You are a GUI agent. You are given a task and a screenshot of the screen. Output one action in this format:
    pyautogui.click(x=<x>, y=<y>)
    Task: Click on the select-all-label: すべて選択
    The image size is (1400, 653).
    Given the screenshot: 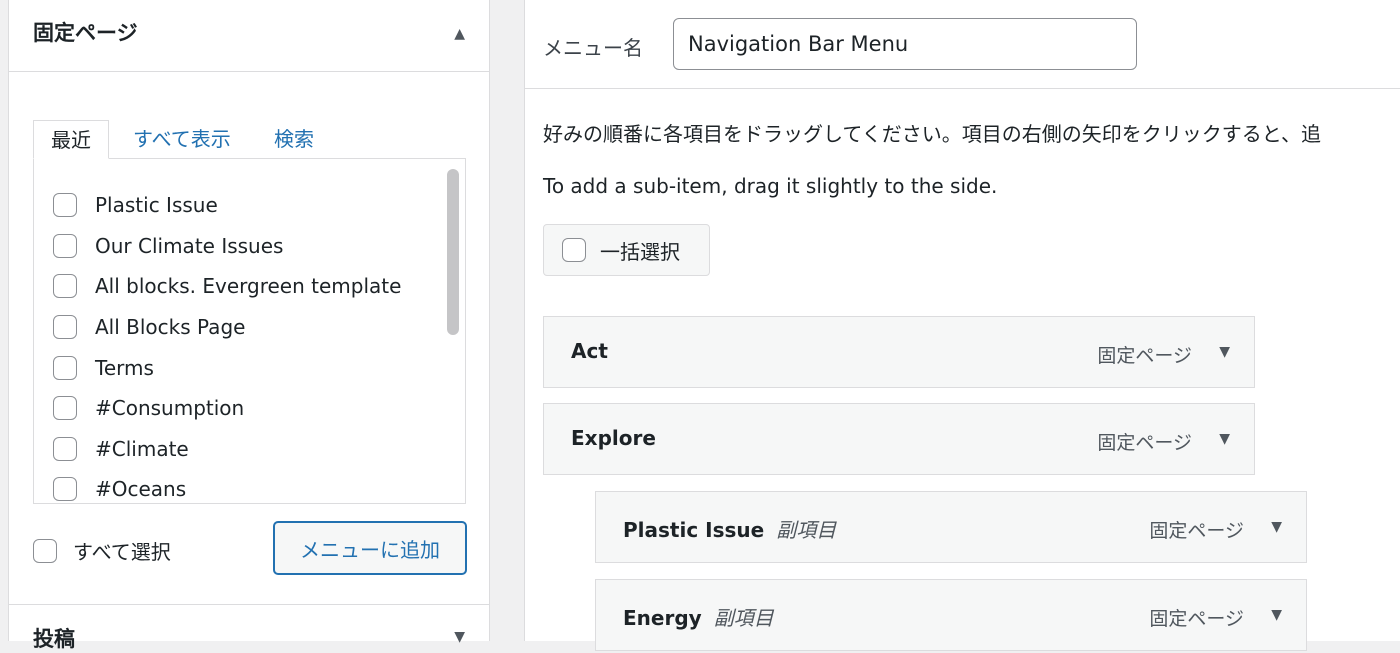 What is the action you would take?
    pyautogui.click(x=122, y=552)
    